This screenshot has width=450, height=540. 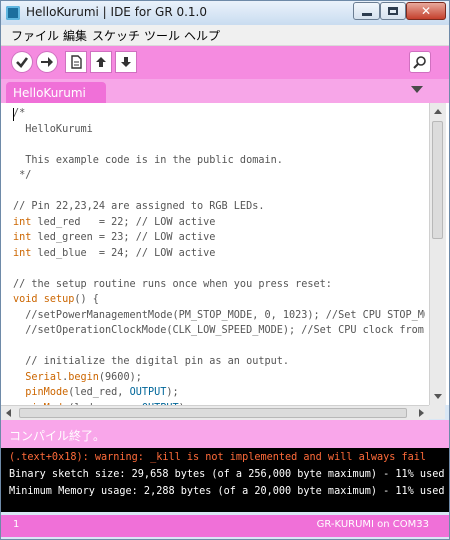 I want to click on horizontal-scrollbar, so click(x=215, y=412).